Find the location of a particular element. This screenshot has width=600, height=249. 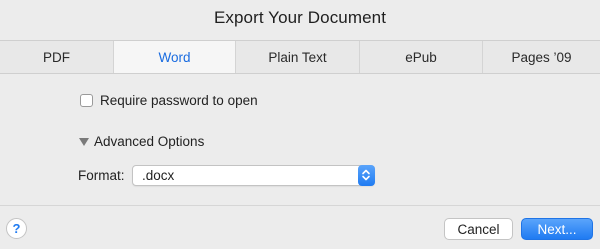

help-button: ? is located at coordinates (16, 228).